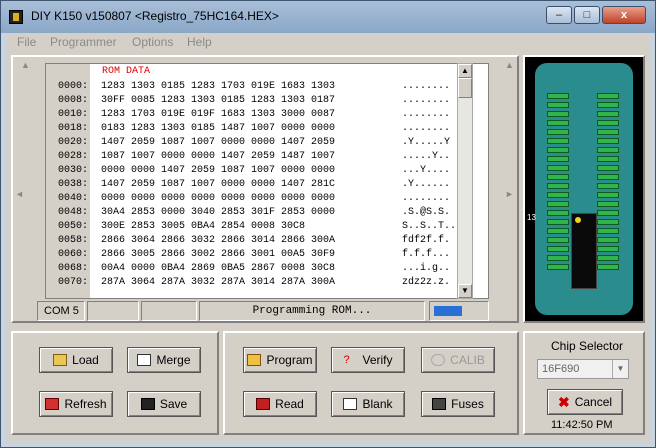 This screenshot has height=448, width=656. Describe the element at coordinates (72, 128) in the screenshot. I see `row-address: 0018:` at that location.